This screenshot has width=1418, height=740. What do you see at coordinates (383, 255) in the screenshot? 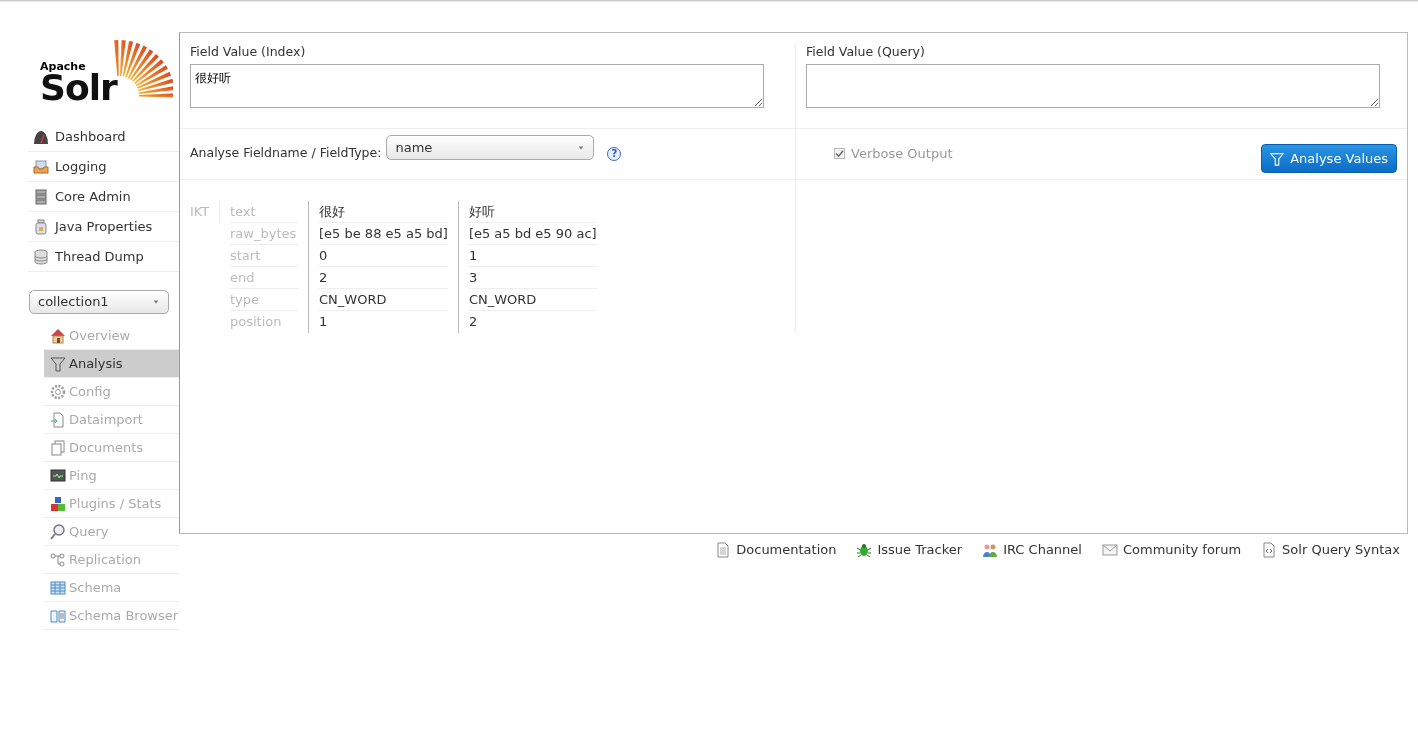
I see `token-value: 0` at bounding box center [383, 255].